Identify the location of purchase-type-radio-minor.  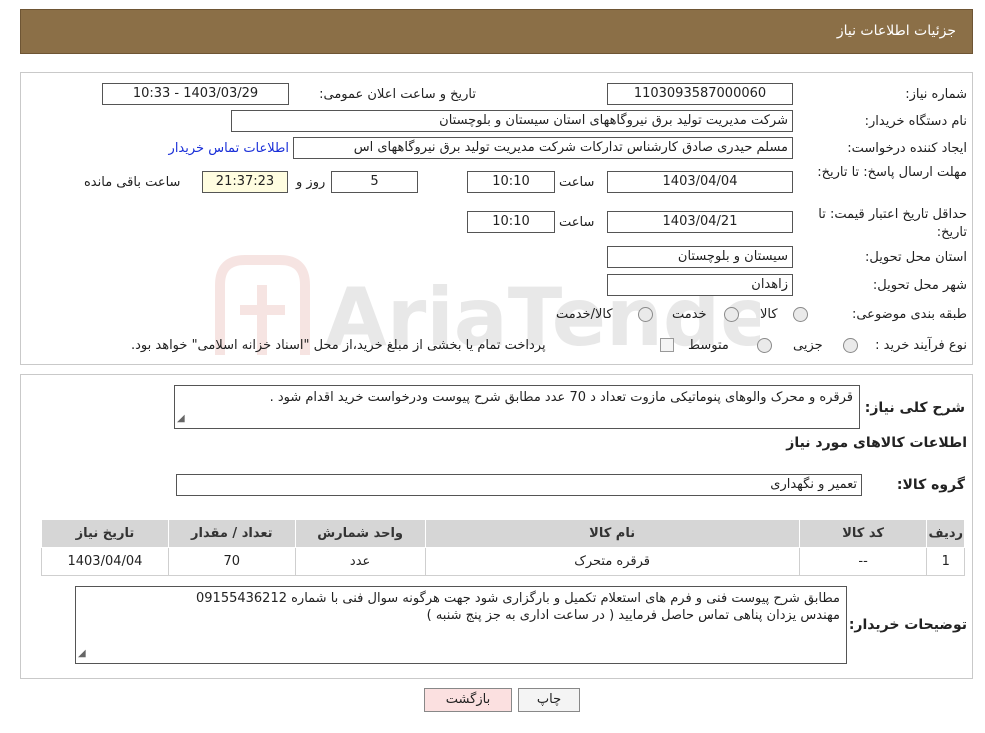
(850, 345).